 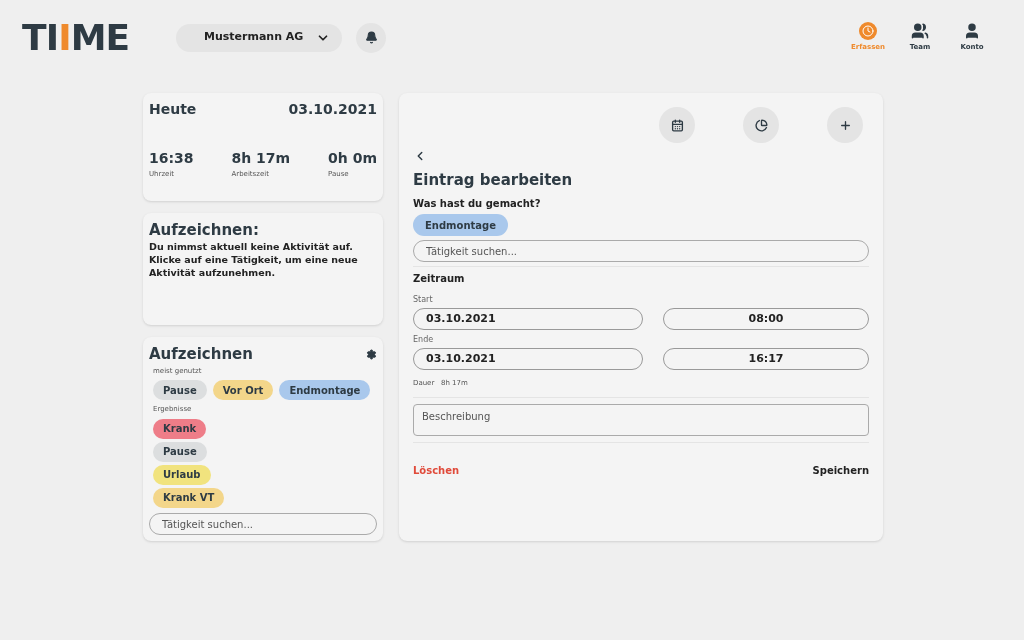 What do you see at coordinates (261, 158) in the screenshot?
I see `stat-value: 8h 17m` at bounding box center [261, 158].